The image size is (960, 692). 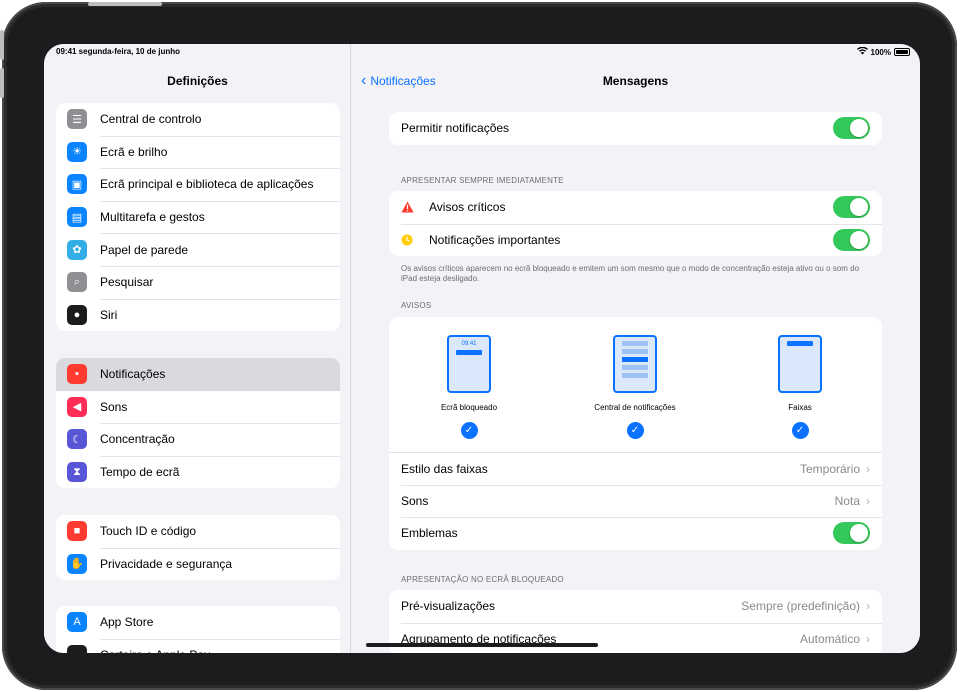 I want to click on status-right: 100%, so click(x=883, y=51).